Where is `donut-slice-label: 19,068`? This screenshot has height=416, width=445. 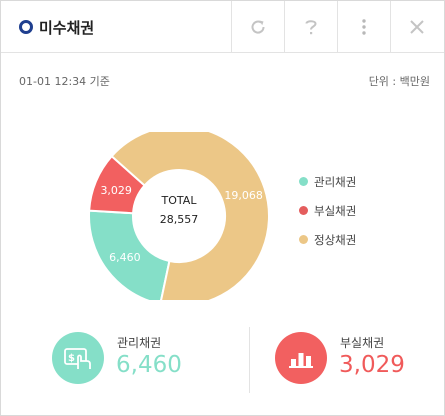
donut-slice-label: 19,068 is located at coordinates (243, 195).